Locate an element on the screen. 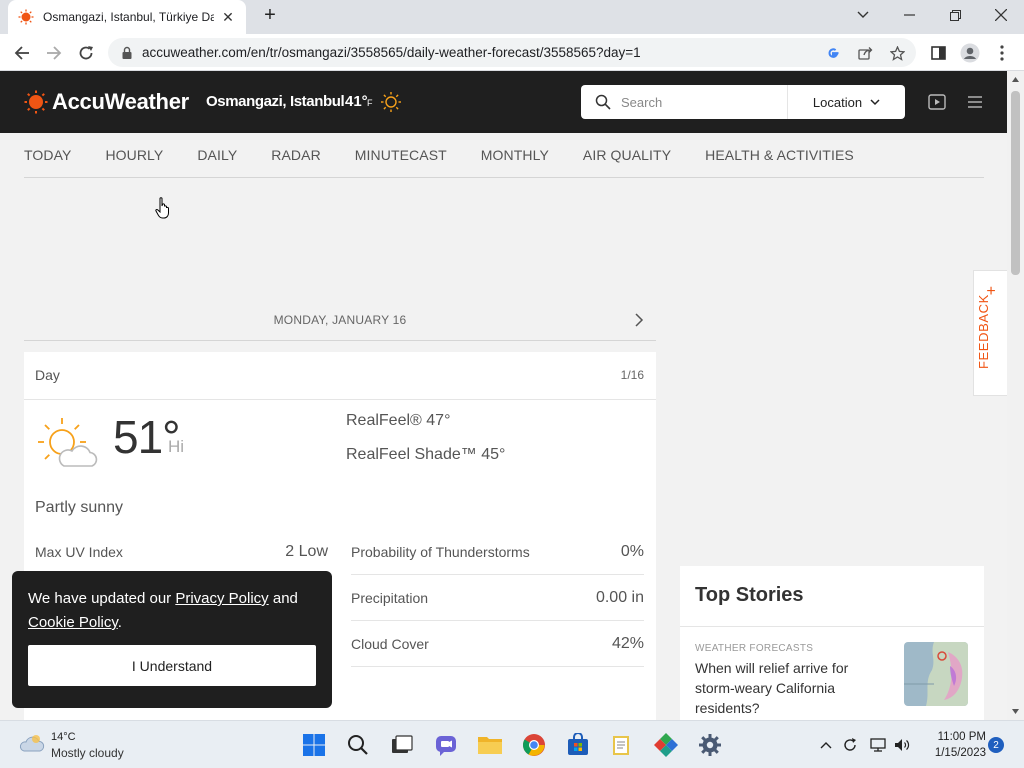 The width and height of the screenshot is (1024, 768). scrollbar-thumb is located at coordinates (1015, 183).